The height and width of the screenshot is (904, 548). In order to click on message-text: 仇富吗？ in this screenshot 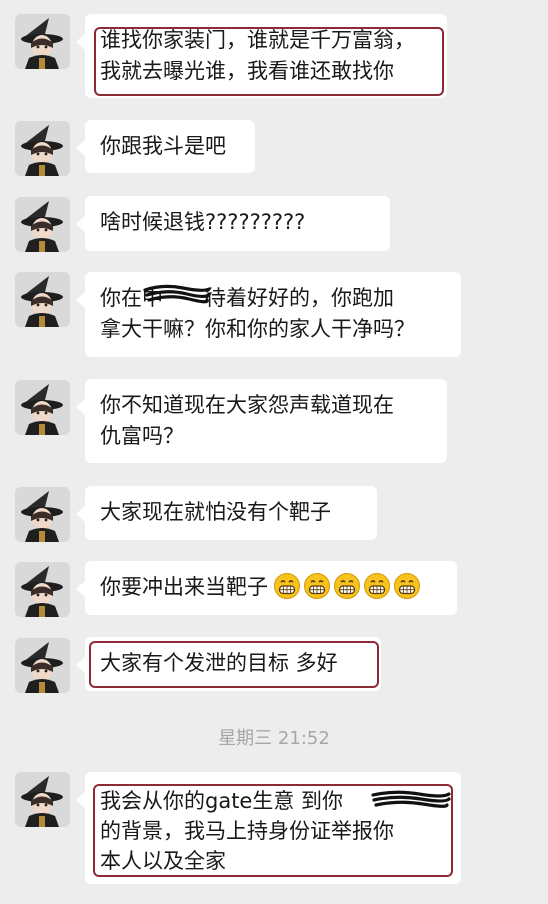, I will do `click(142, 436)`.